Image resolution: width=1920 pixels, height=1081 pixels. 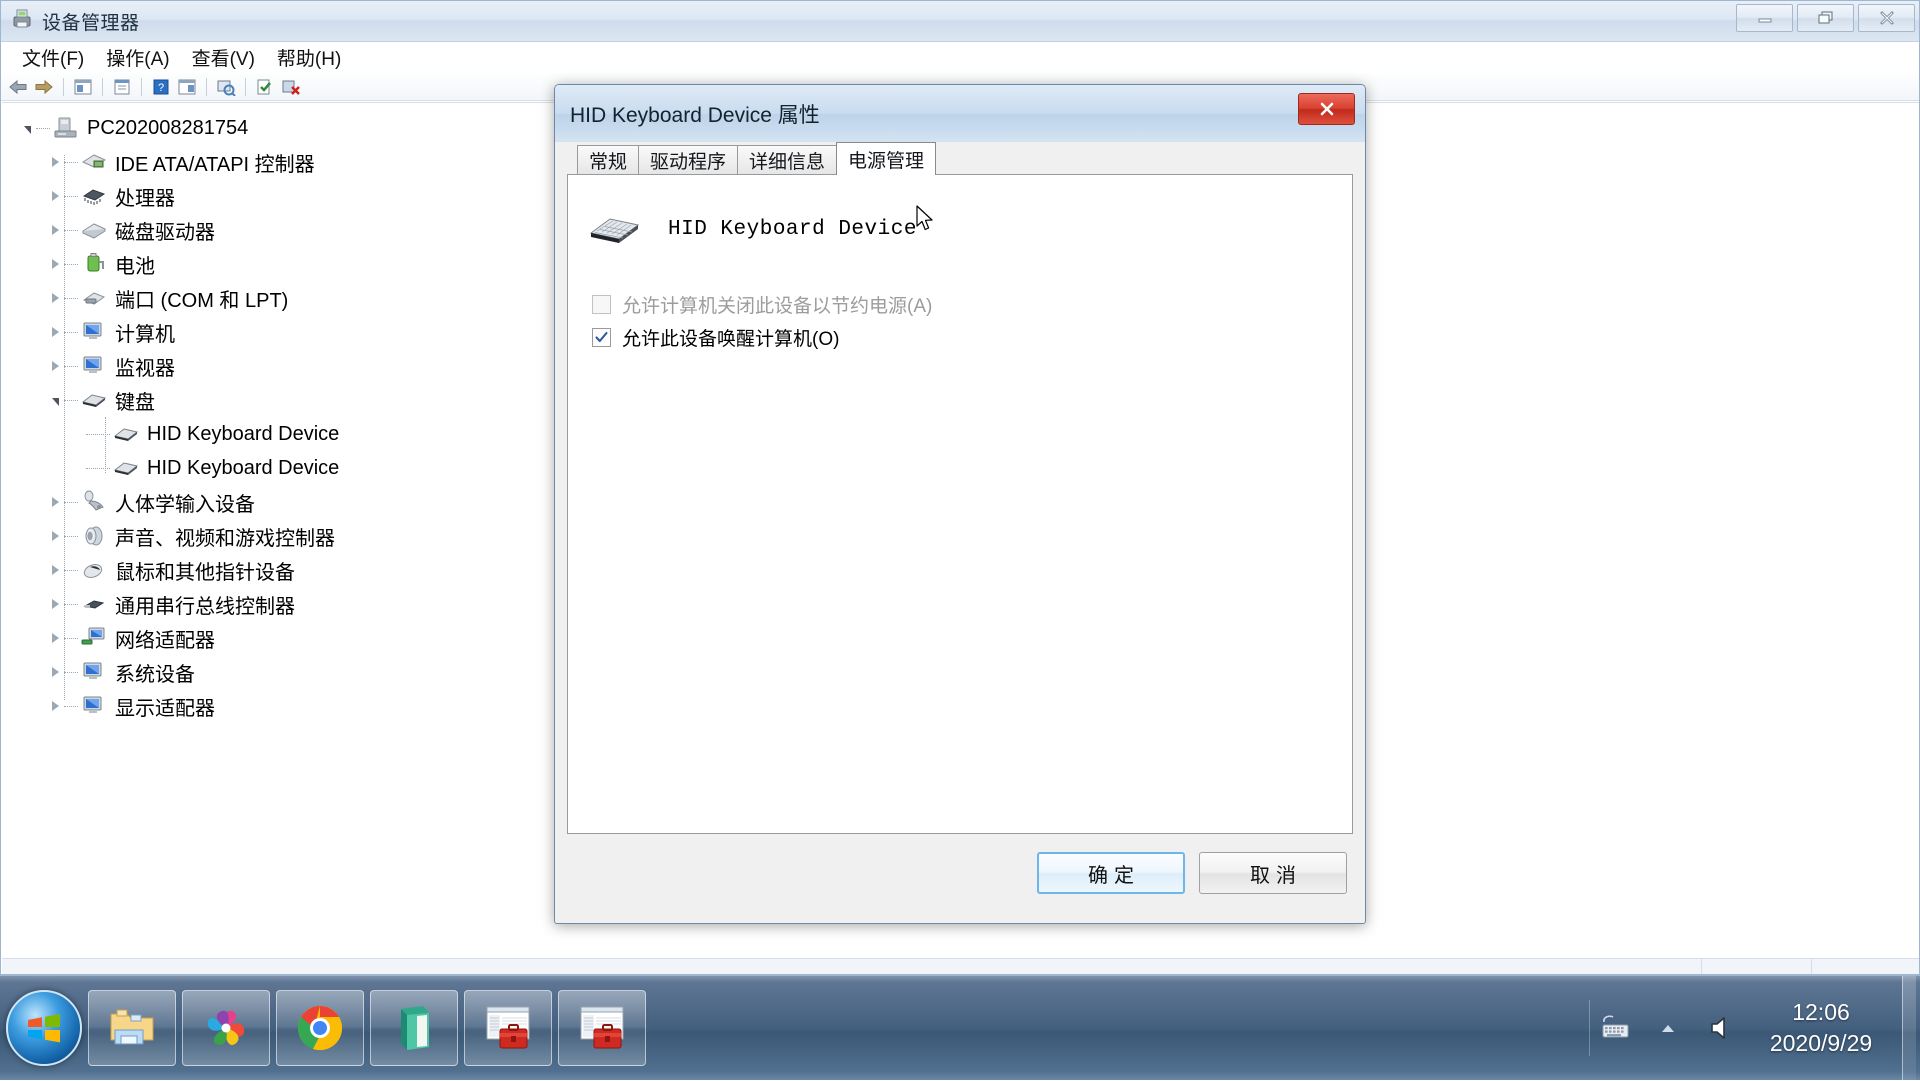 What do you see at coordinates (94, 298) in the screenshot?
I see `port-icon` at bounding box center [94, 298].